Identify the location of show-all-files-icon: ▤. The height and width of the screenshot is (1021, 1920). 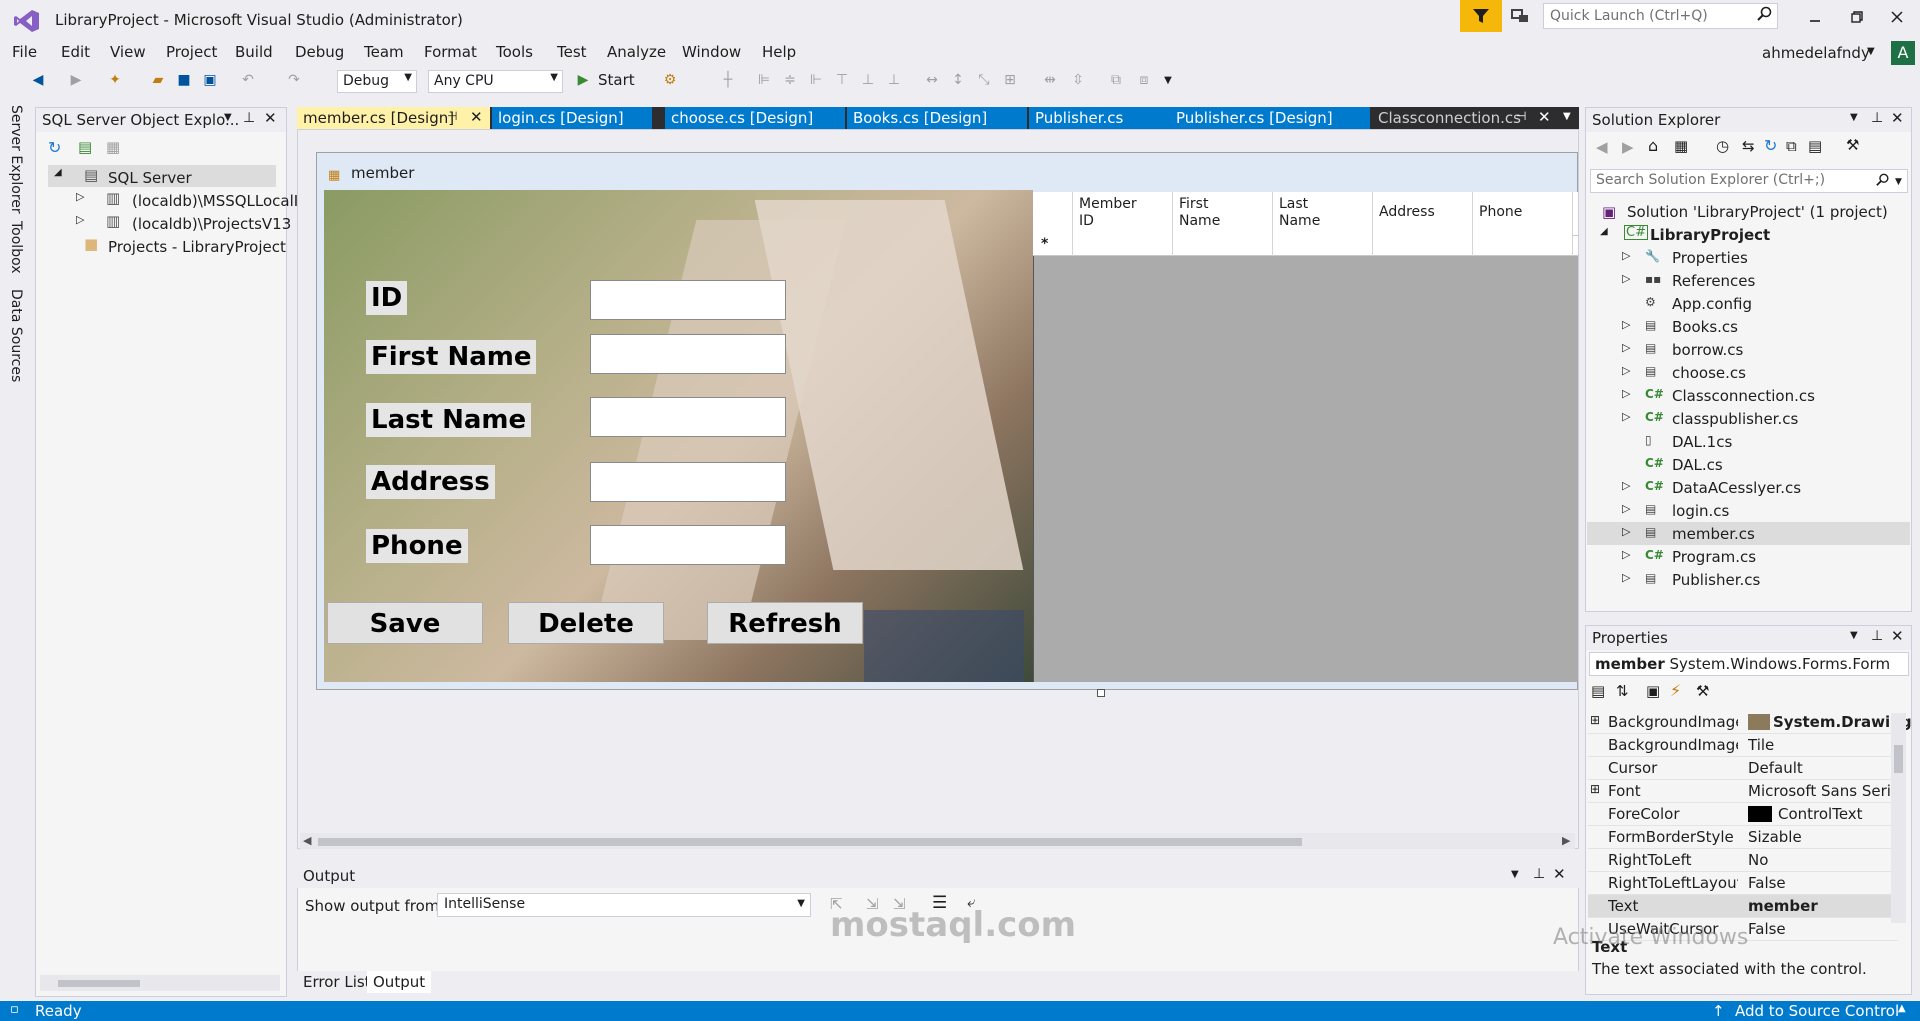
(1815, 146).